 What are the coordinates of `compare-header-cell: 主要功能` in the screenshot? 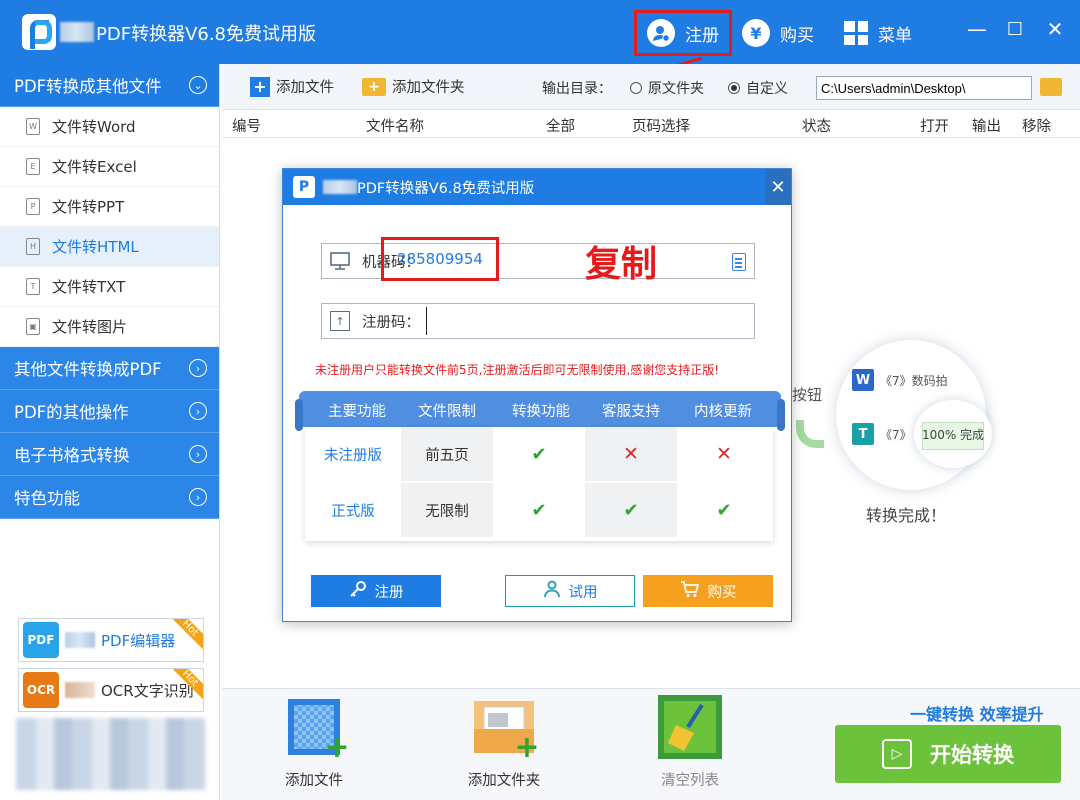 It's located at (357, 412).